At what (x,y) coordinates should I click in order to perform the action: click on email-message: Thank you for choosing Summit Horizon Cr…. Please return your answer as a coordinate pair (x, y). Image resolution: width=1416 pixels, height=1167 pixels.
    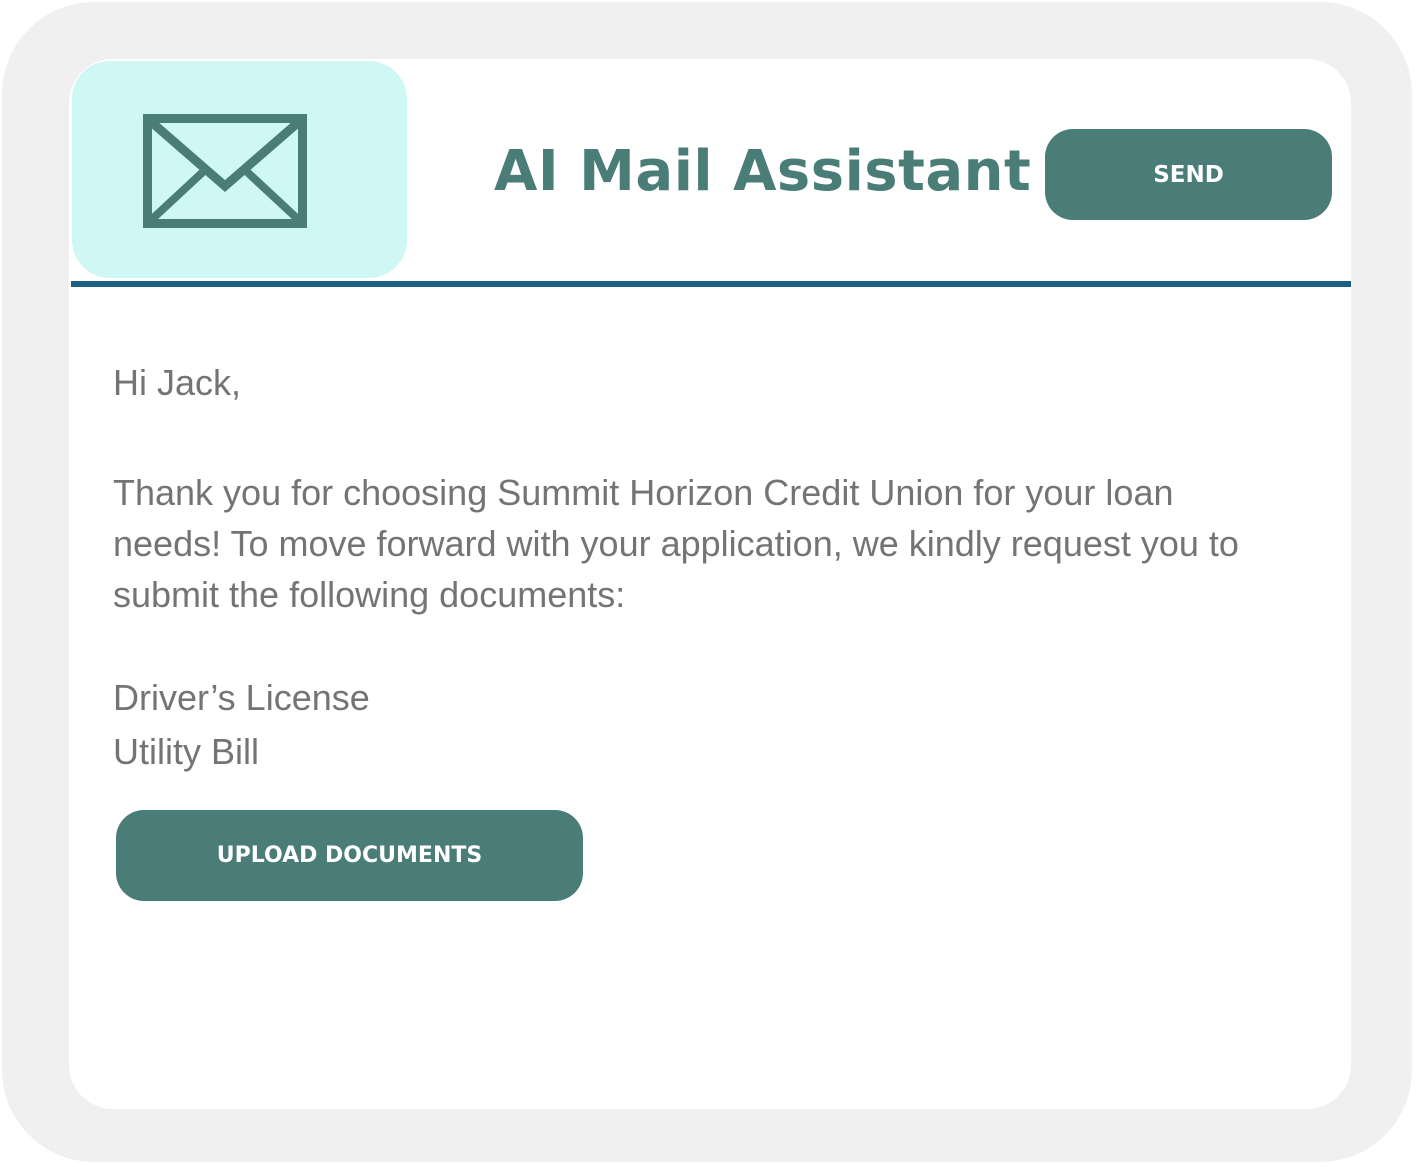
    Looking at the image, I should click on (676, 543).